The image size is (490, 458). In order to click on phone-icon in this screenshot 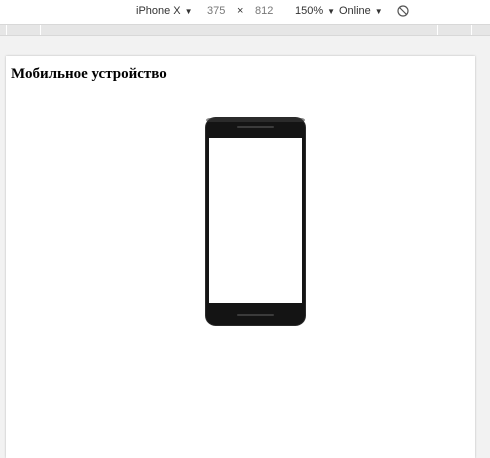, I will do `click(255, 221)`.